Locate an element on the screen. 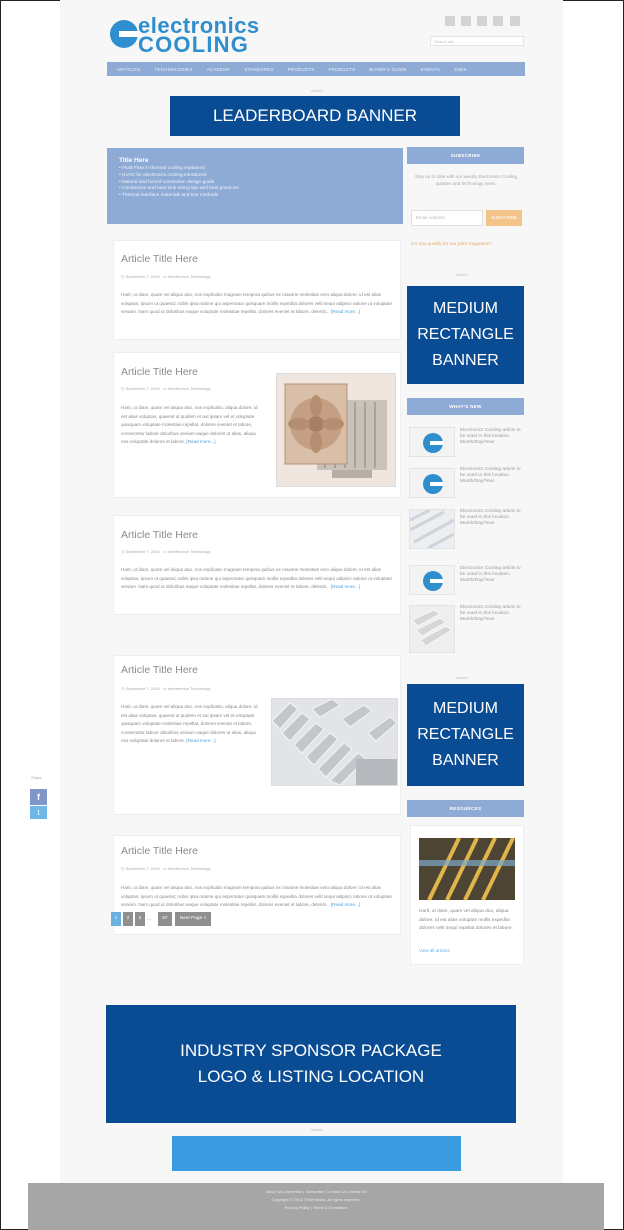 This screenshot has width=624, height=1230. footer-policy-links: Privacy Policy | Terms & Conditions is located at coordinates (316, 1208).